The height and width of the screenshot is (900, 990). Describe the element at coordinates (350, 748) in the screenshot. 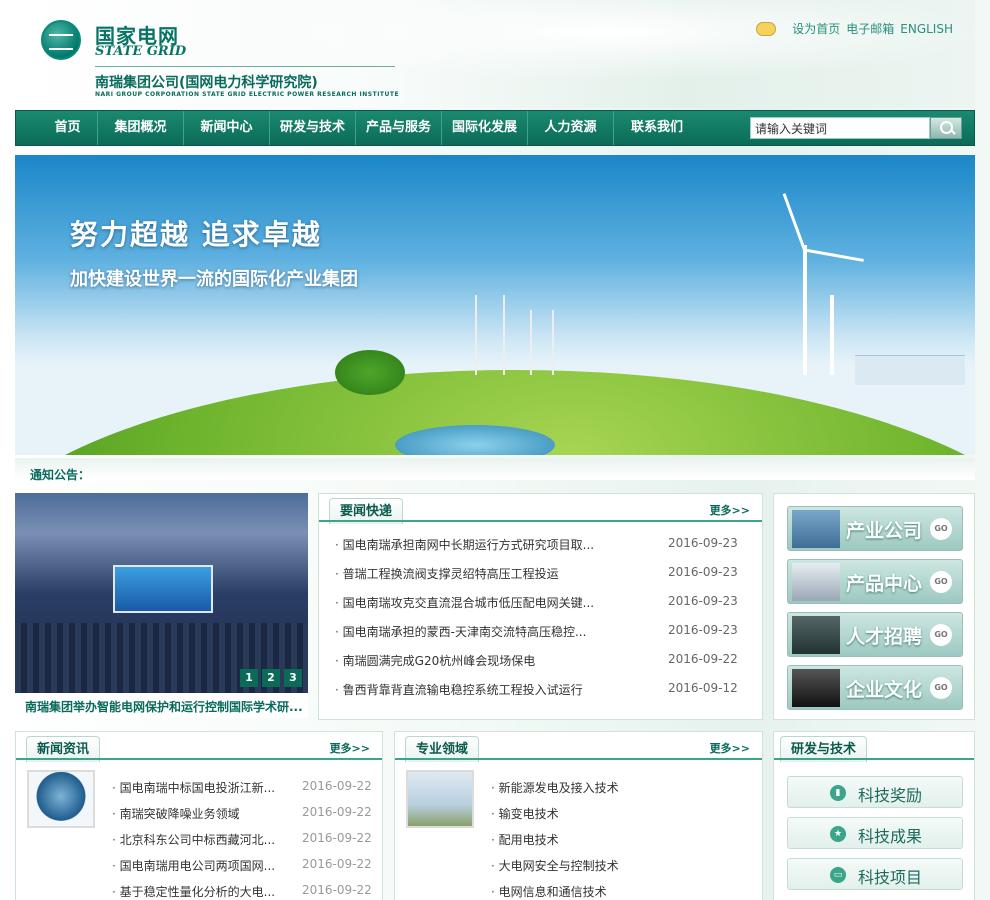

I see `news-info-more: 更多>>` at that location.